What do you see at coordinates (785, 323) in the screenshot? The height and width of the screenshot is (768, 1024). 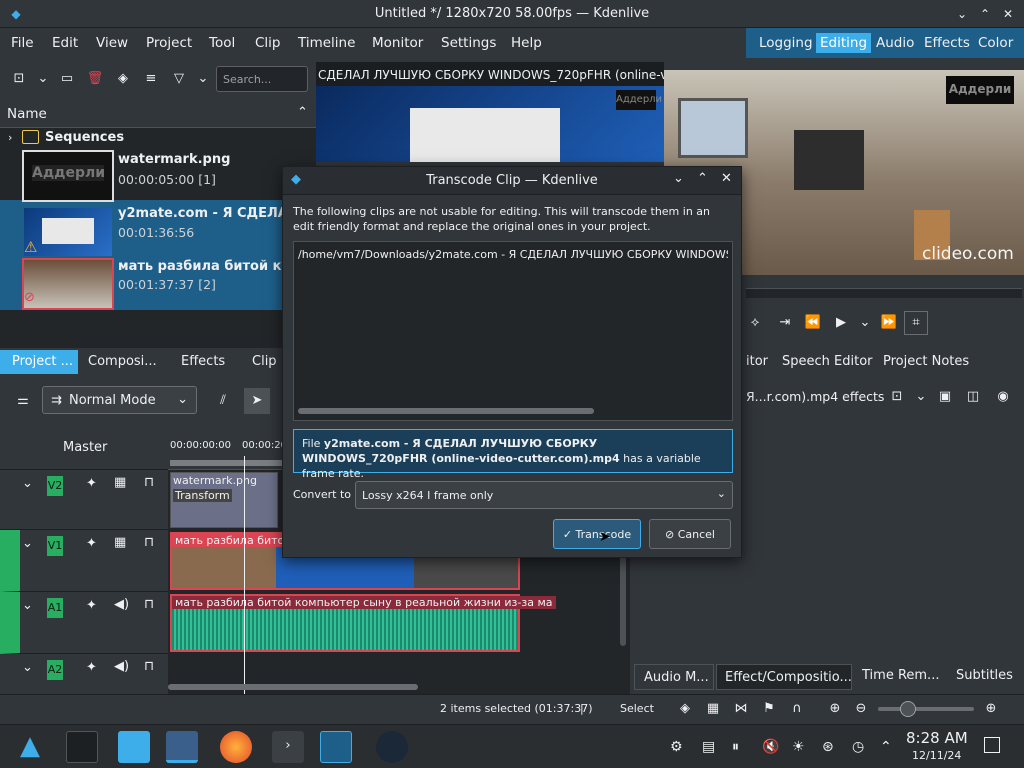 I see `zone-out-icon: ⇥` at bounding box center [785, 323].